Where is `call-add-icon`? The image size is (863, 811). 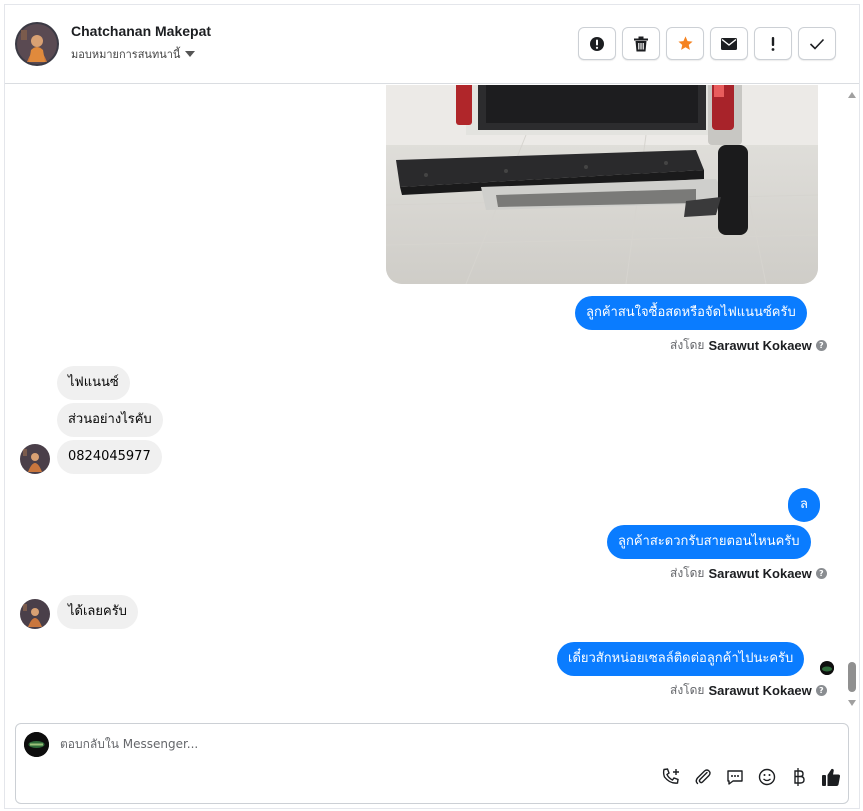
call-add-icon is located at coordinates (670, 776).